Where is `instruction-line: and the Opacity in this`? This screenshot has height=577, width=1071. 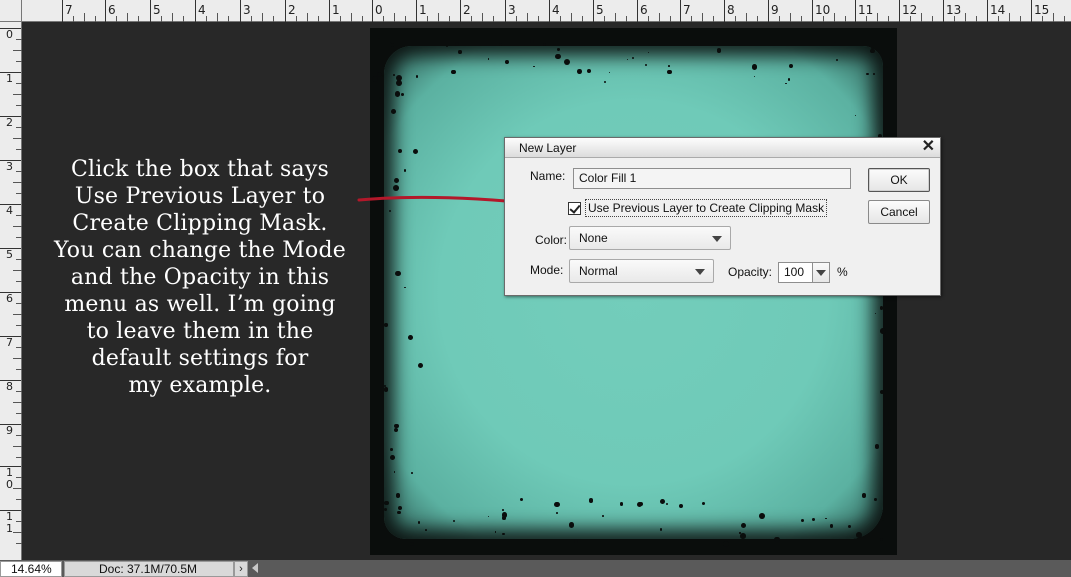 instruction-line: and the Opacity in this is located at coordinates (200, 277).